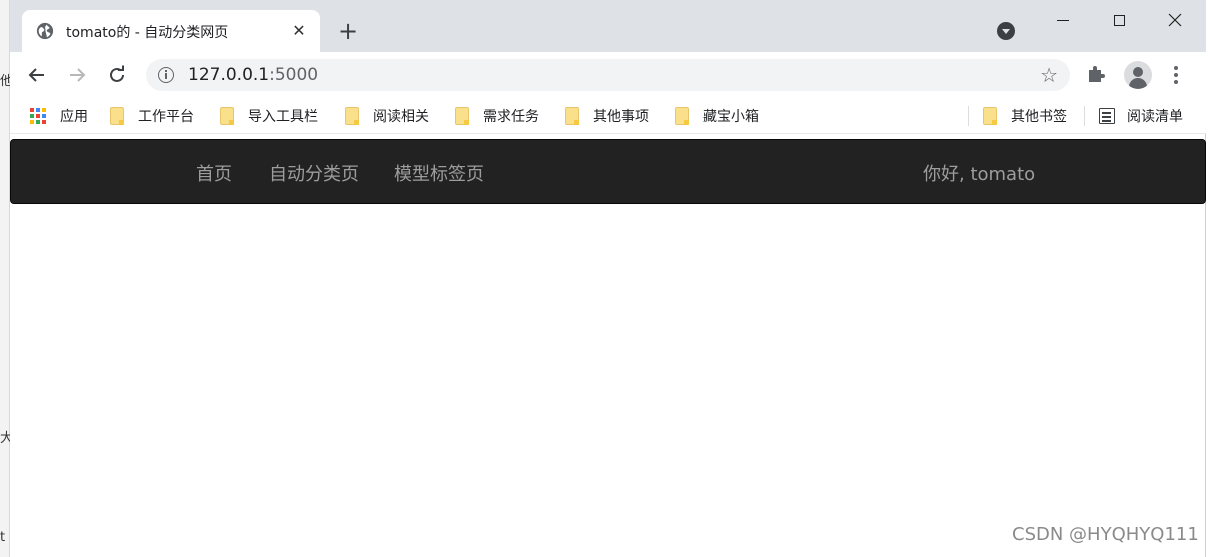 This screenshot has height=557, width=1208. I want to click on bookmark-apps: 应用, so click(59, 116).